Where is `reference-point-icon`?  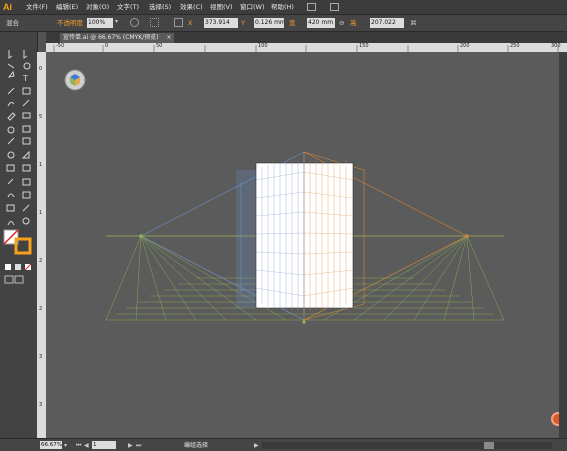 reference-point-icon is located at coordinates (178, 22).